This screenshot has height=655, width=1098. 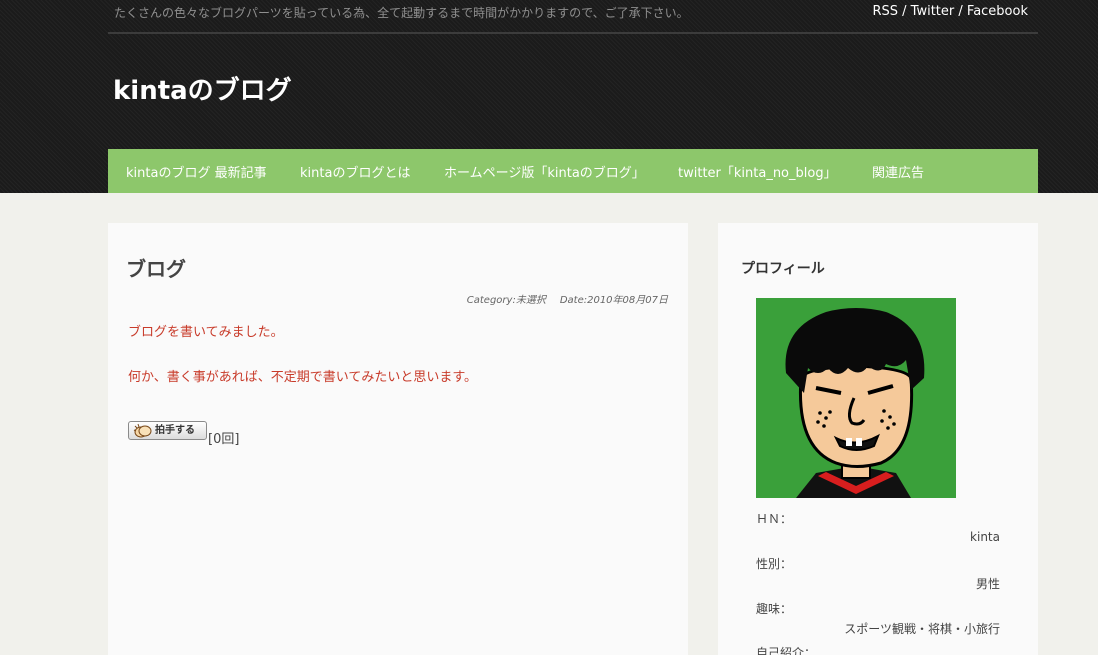 What do you see at coordinates (783, 269) in the screenshot?
I see `profile-widget-title: プロフィール` at bounding box center [783, 269].